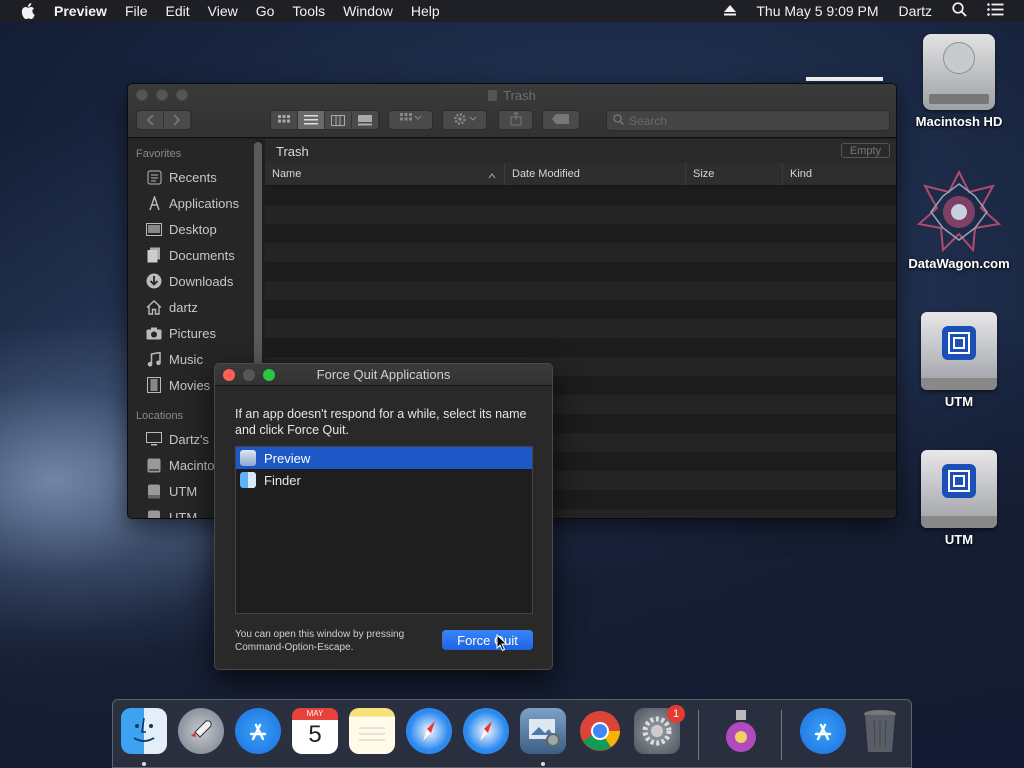 Image resolution: width=1024 pixels, height=768 pixels. I want to click on desktop-icon-utm-2: UTM, so click(959, 498).